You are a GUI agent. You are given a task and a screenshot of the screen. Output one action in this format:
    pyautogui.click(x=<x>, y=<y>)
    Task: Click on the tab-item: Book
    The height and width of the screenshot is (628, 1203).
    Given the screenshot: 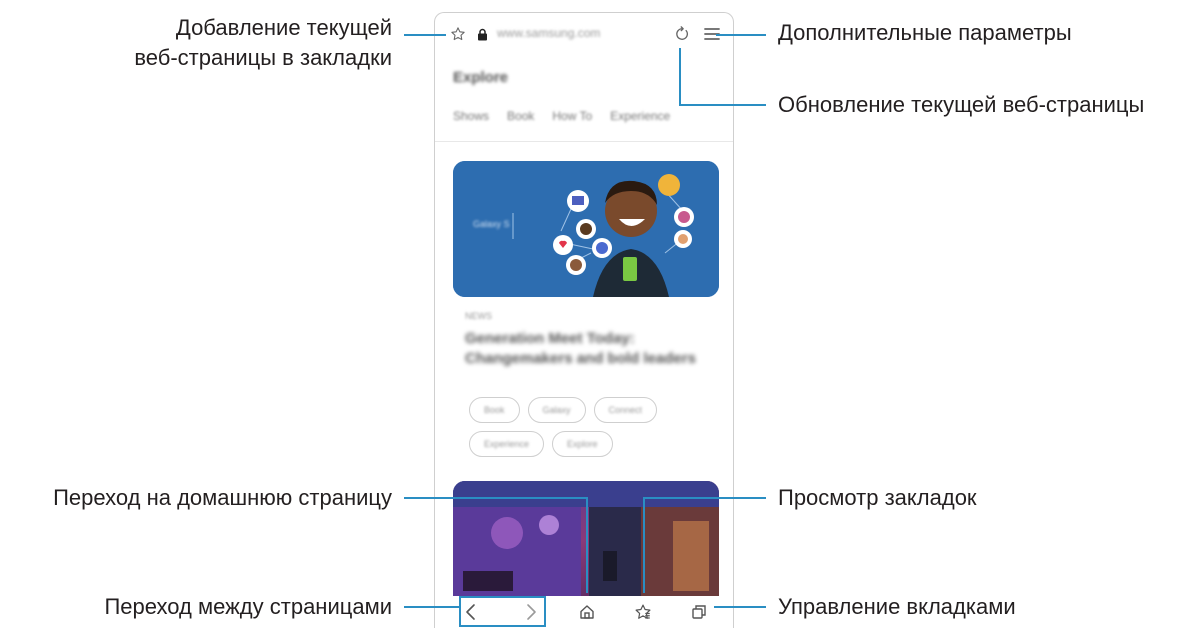 What is the action you would take?
    pyautogui.click(x=520, y=116)
    